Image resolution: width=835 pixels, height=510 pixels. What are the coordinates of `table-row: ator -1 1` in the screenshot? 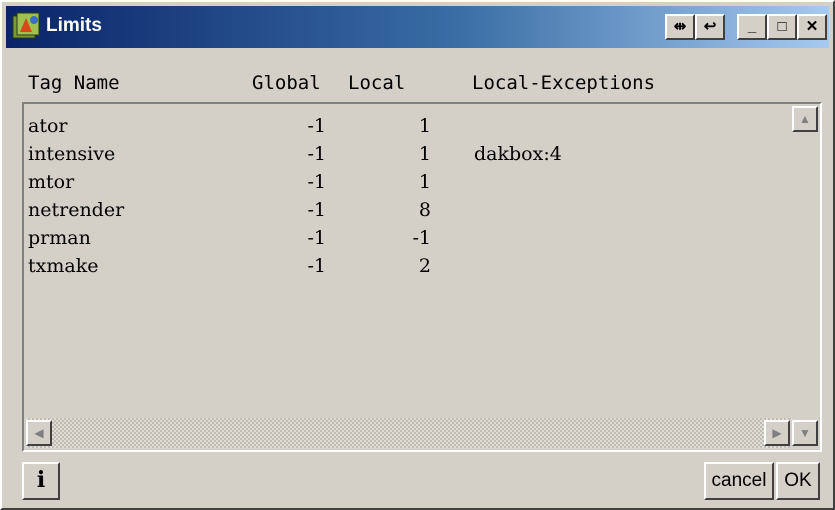 It's located at (411, 126).